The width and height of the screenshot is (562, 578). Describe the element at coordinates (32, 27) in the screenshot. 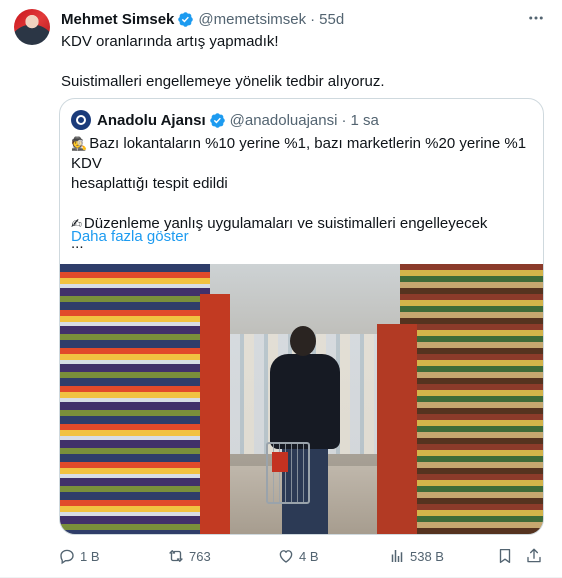

I see `author-avatar` at that location.